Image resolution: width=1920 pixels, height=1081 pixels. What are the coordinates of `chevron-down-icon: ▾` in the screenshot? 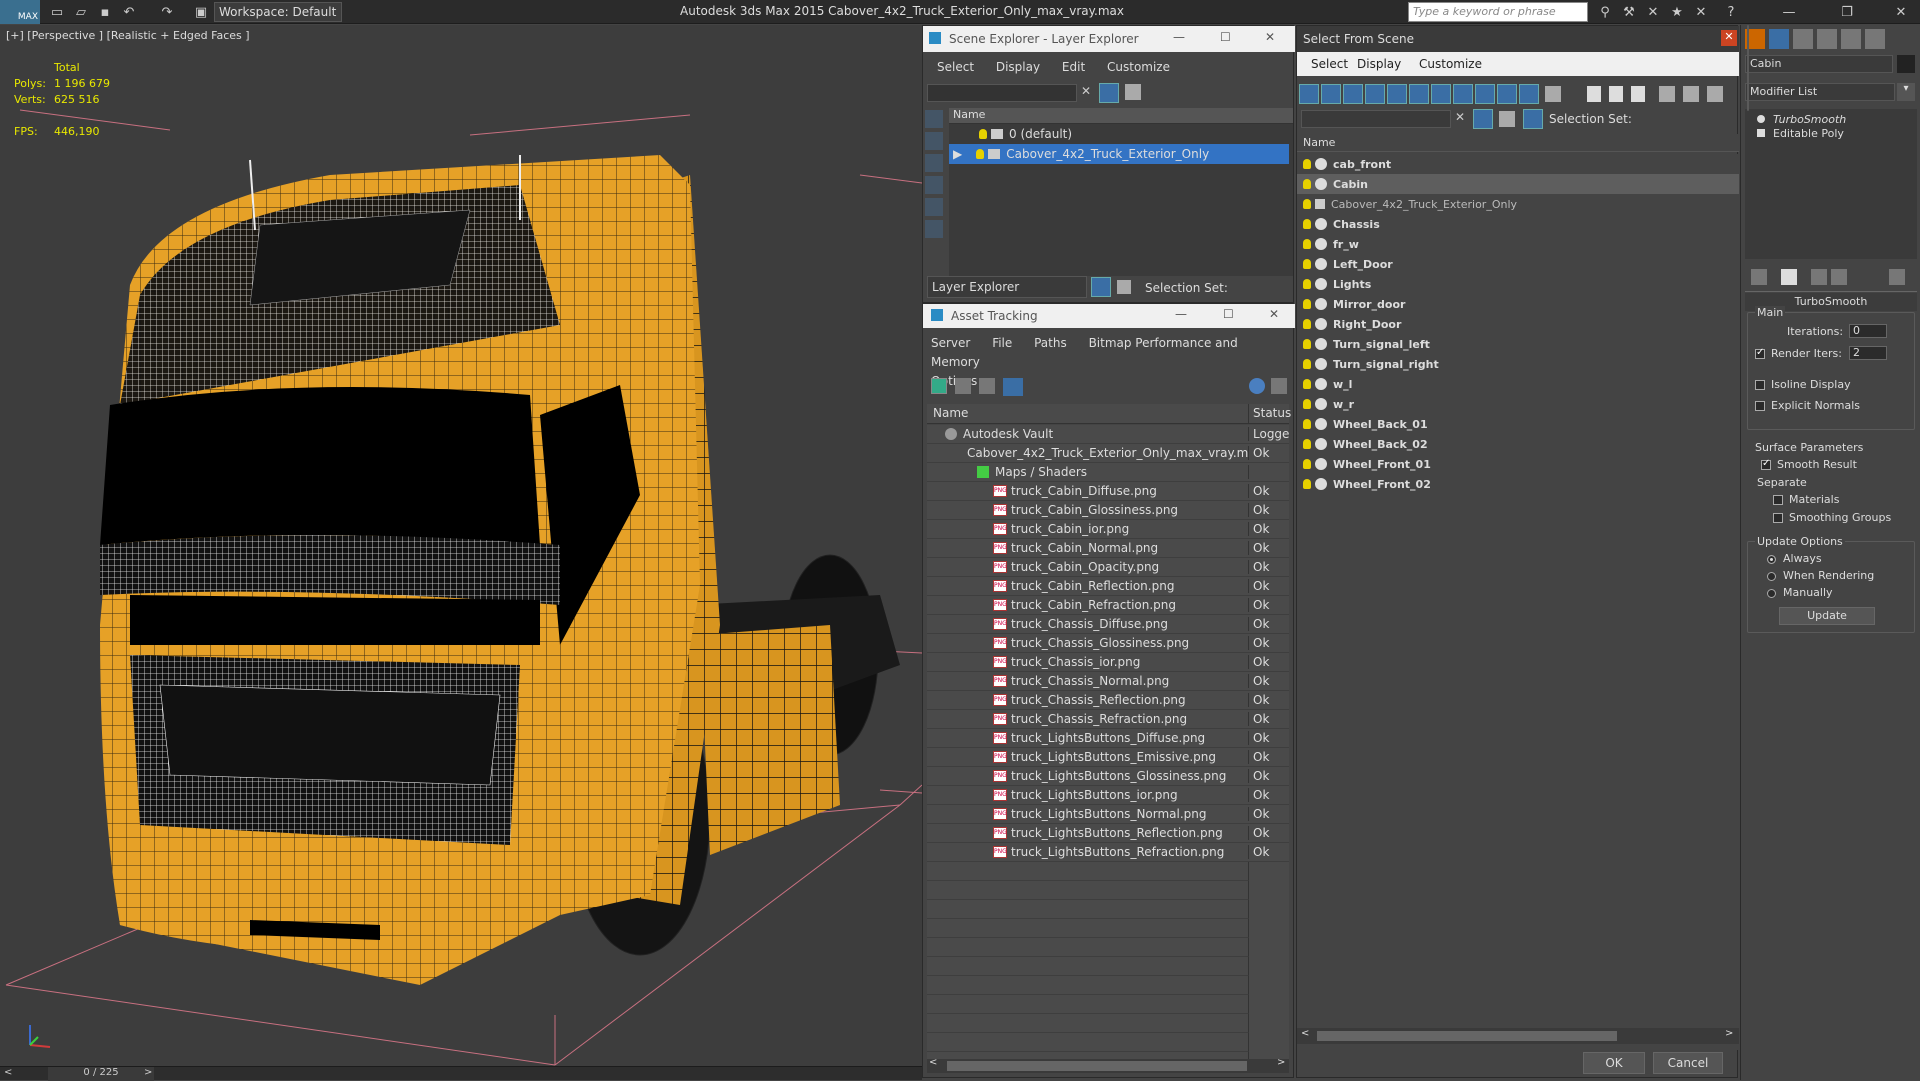 It's located at (1906, 92).